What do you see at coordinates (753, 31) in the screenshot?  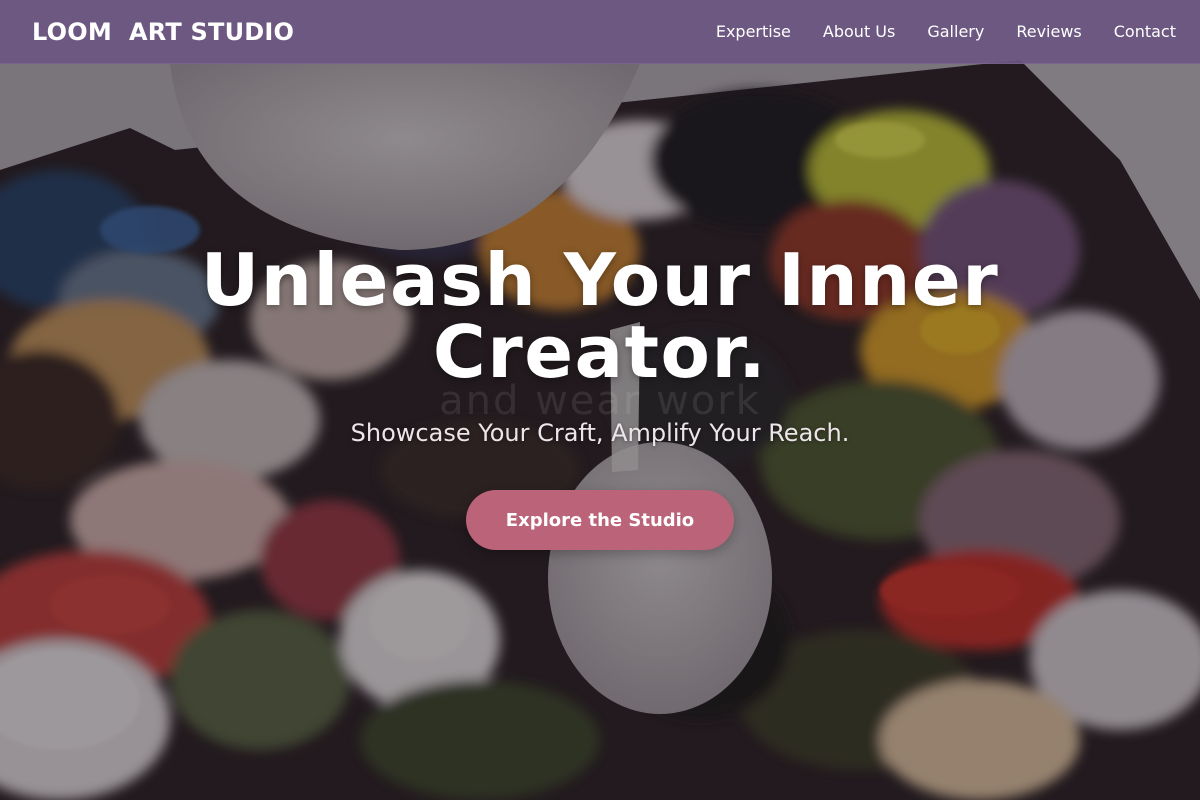 I see `nav-link-expertise: Expertise` at bounding box center [753, 31].